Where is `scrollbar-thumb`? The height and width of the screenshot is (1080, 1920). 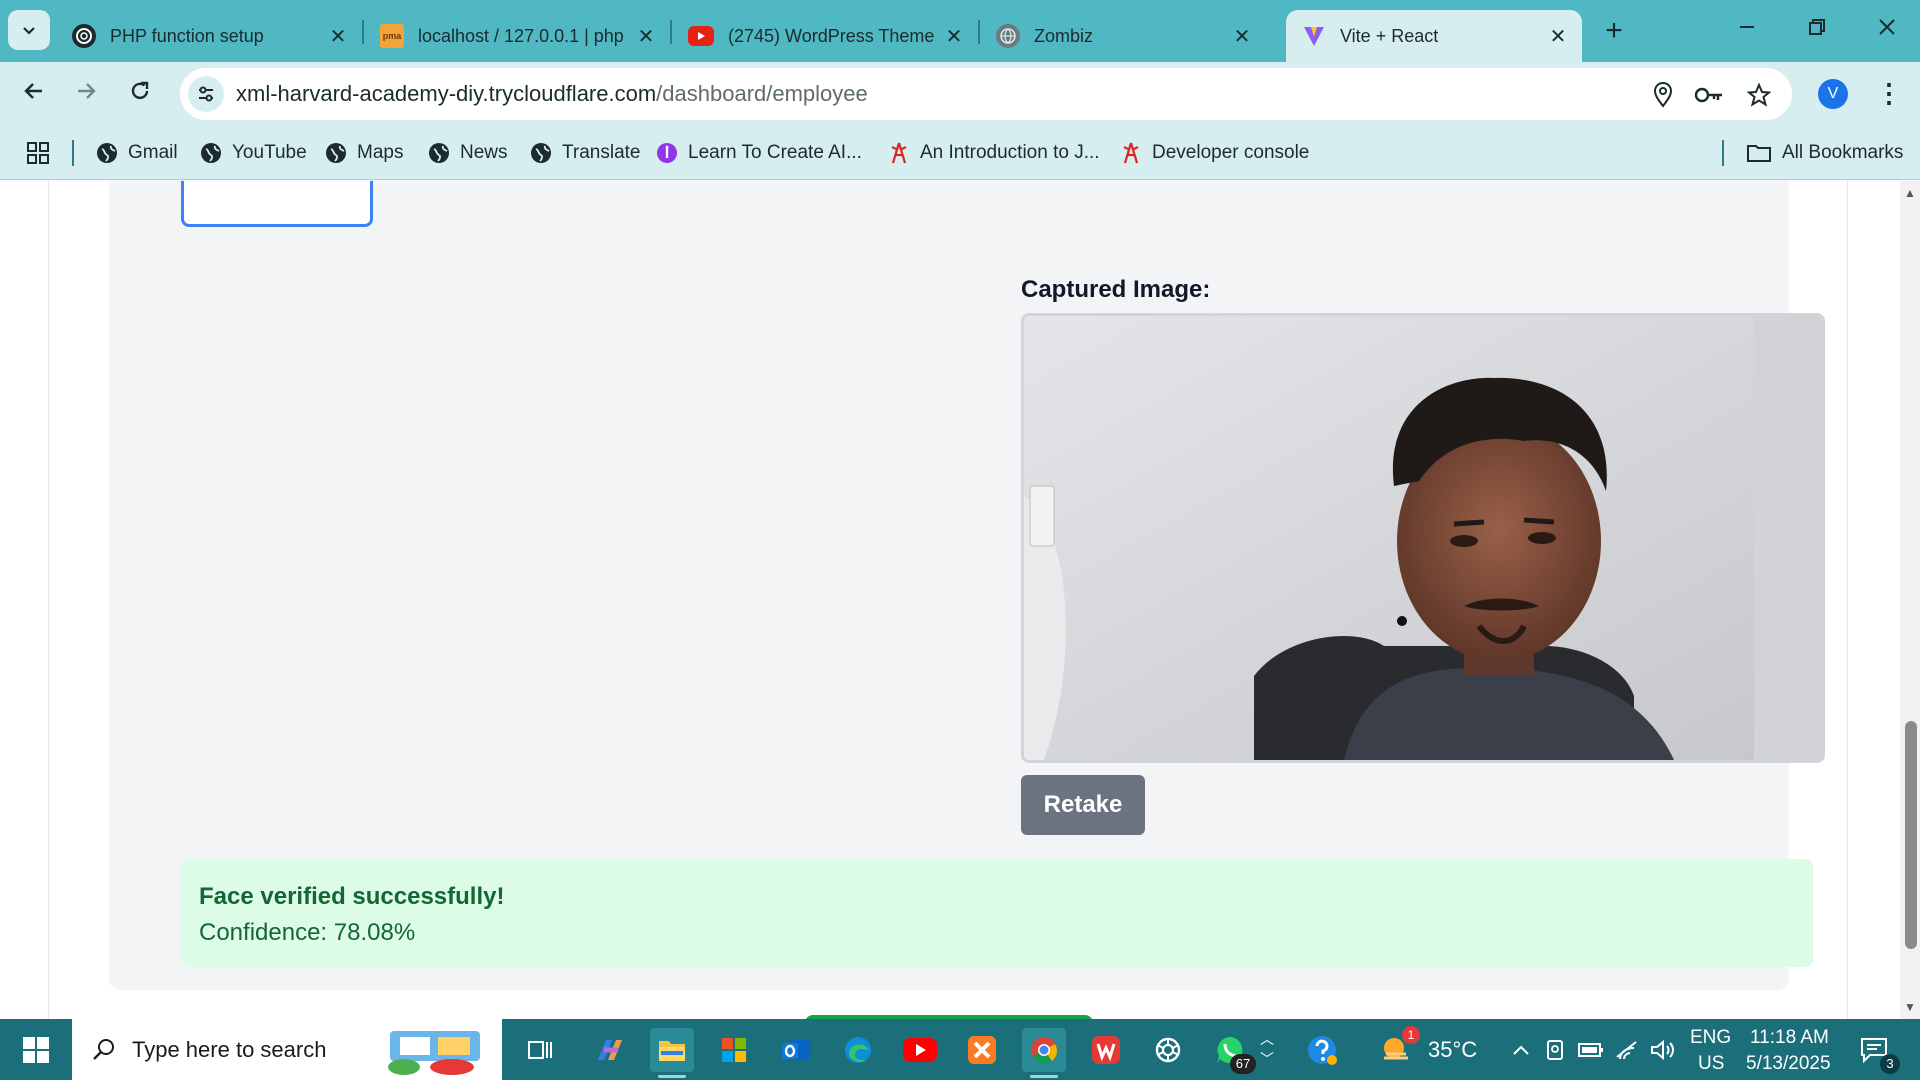
scrollbar-thumb is located at coordinates (1911, 835).